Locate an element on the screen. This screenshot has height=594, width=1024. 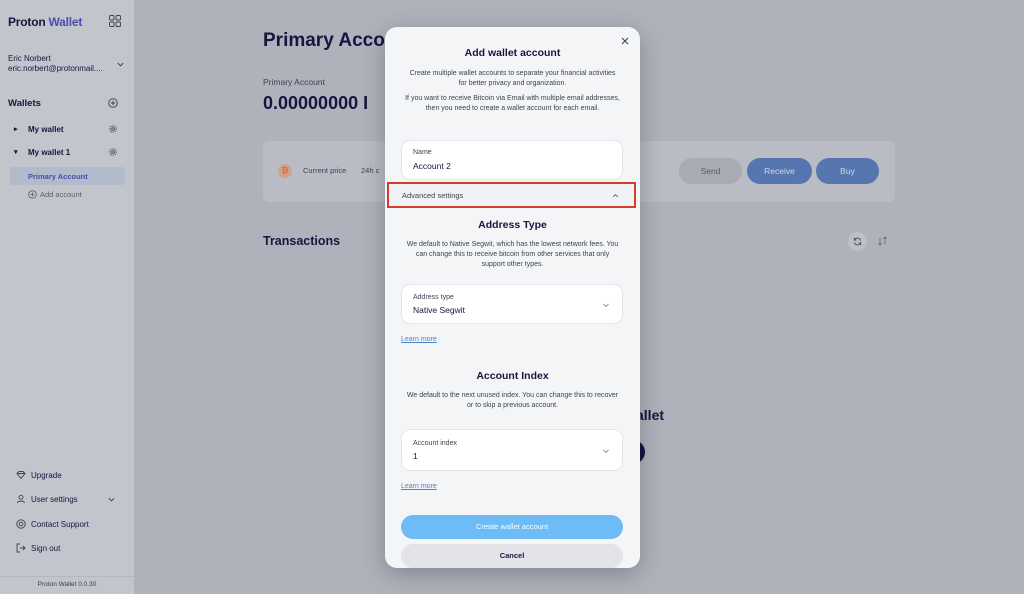
name-field: Name Account 2 is located at coordinates (512, 160).